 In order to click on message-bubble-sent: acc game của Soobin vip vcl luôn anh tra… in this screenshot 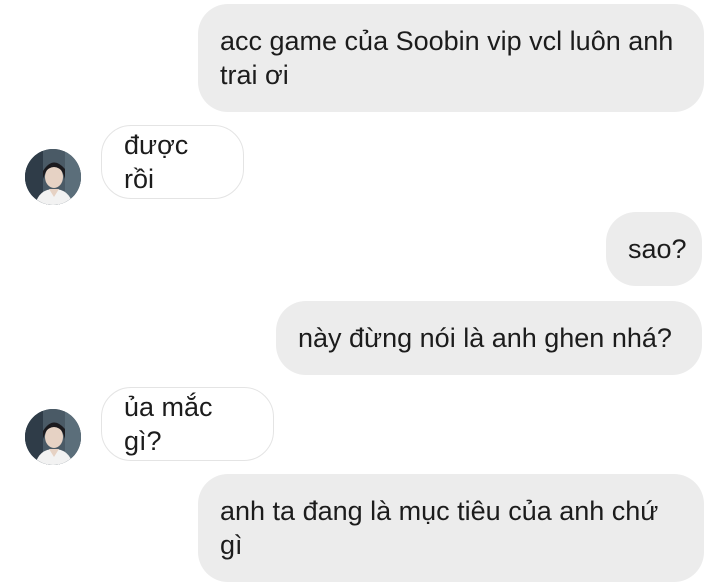, I will do `click(451, 58)`.